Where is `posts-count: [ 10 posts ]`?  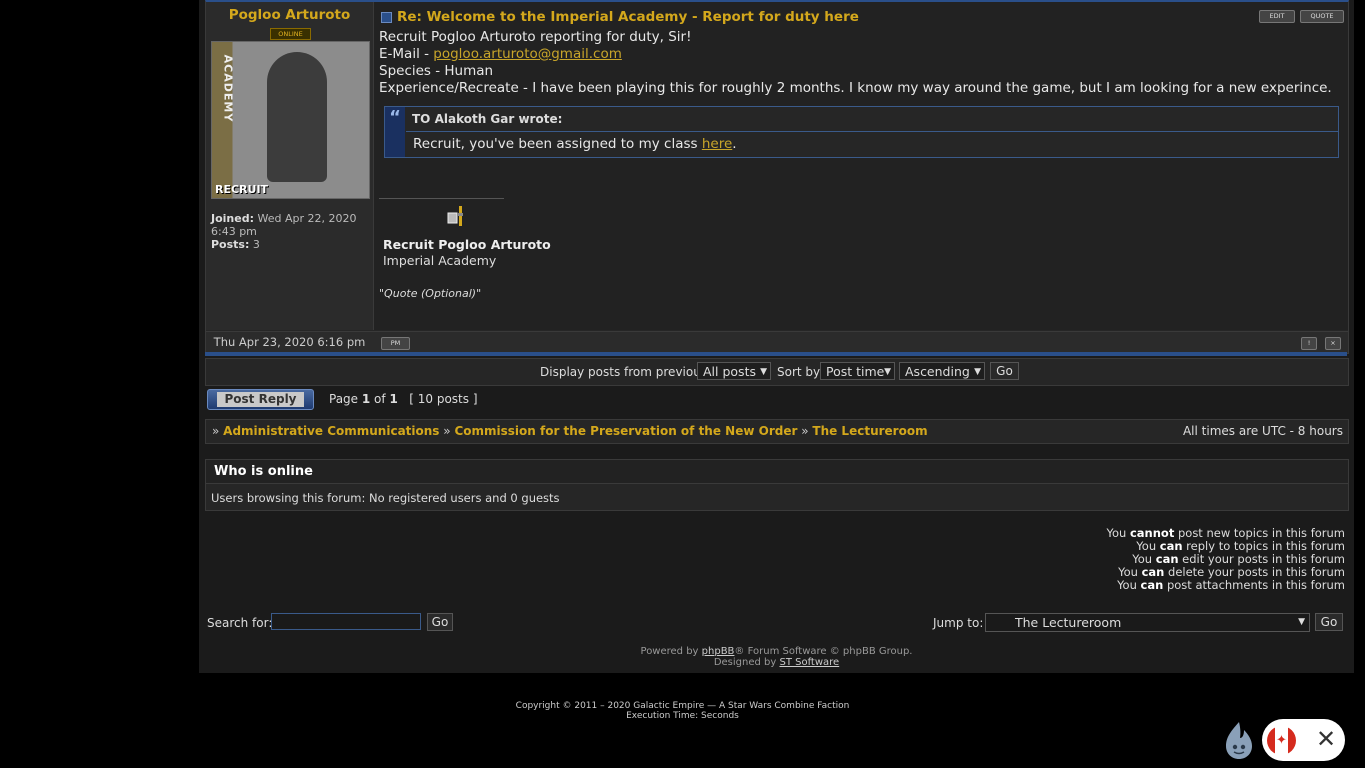
posts-count: [ 10 posts ] is located at coordinates (443, 399).